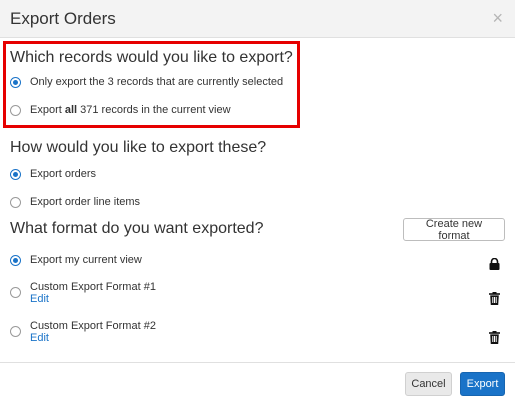 This screenshot has height=400, width=515. What do you see at coordinates (63, 174) in the screenshot?
I see `radio-label: Export orders` at bounding box center [63, 174].